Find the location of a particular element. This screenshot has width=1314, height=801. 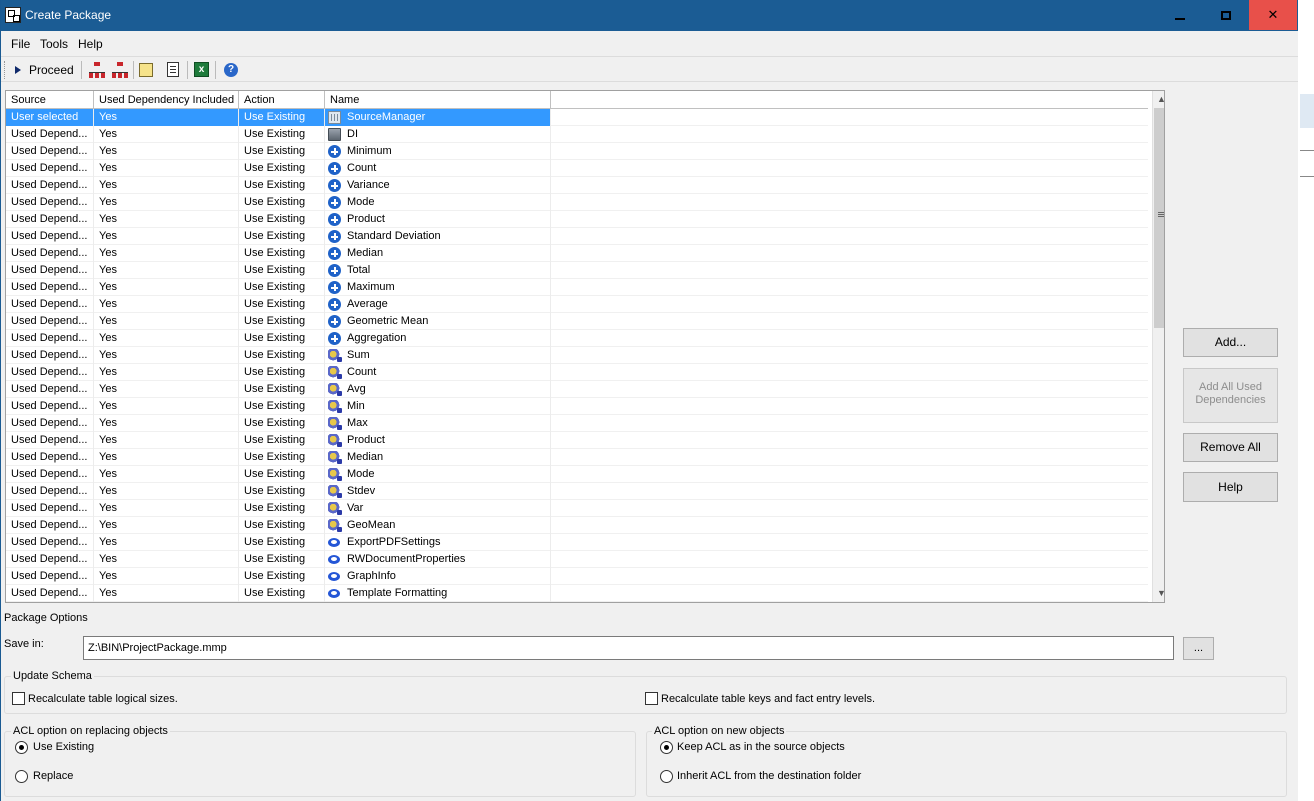

help-button: Help is located at coordinates (1230, 487).